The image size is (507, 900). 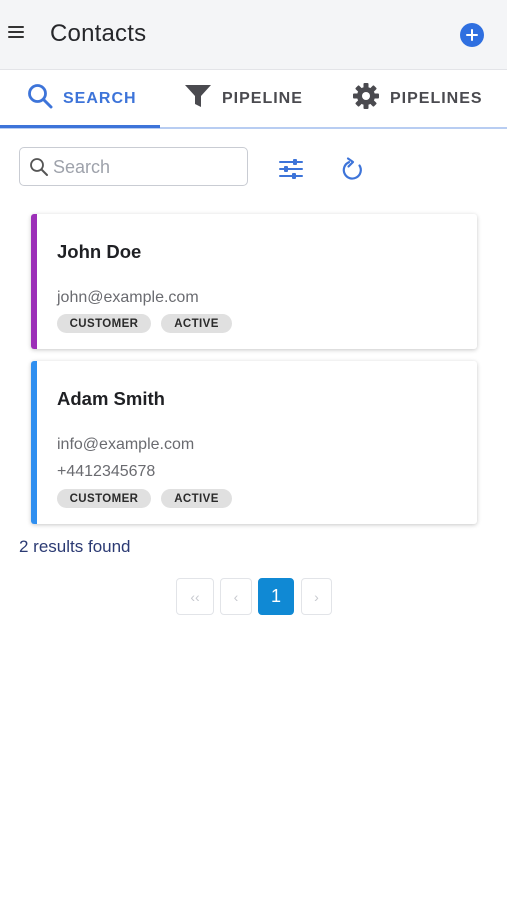 I want to click on funnel-icon, so click(x=198, y=98).